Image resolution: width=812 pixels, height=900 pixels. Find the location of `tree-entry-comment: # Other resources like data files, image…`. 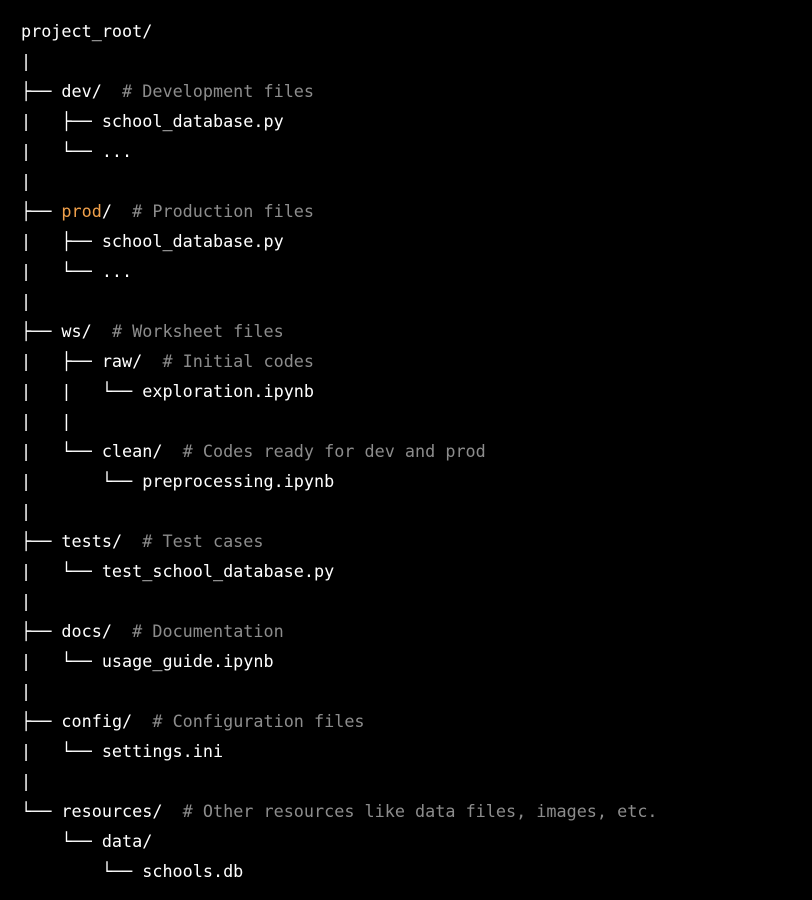

tree-entry-comment: # Other resources like data files, image… is located at coordinates (410, 811).